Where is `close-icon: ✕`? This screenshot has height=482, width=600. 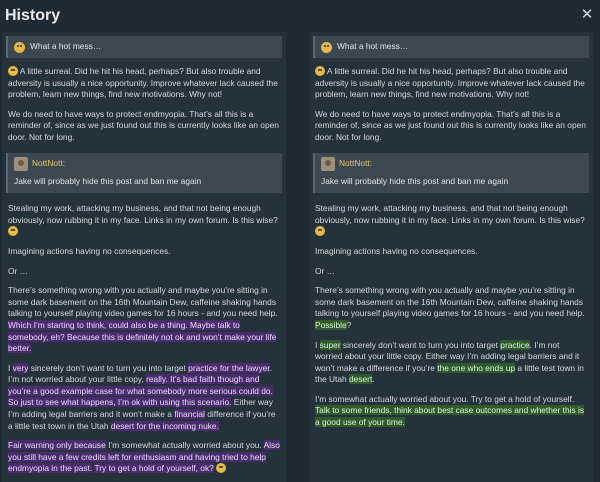 close-icon: ✕ is located at coordinates (587, 14).